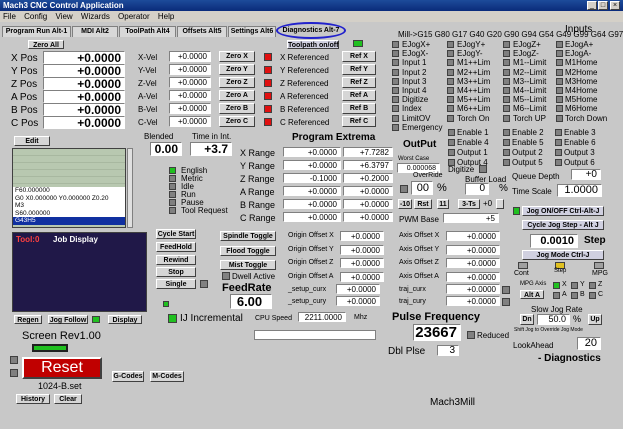 The width and height of the screenshot is (623, 429). I want to click on single-button: Single, so click(176, 284).